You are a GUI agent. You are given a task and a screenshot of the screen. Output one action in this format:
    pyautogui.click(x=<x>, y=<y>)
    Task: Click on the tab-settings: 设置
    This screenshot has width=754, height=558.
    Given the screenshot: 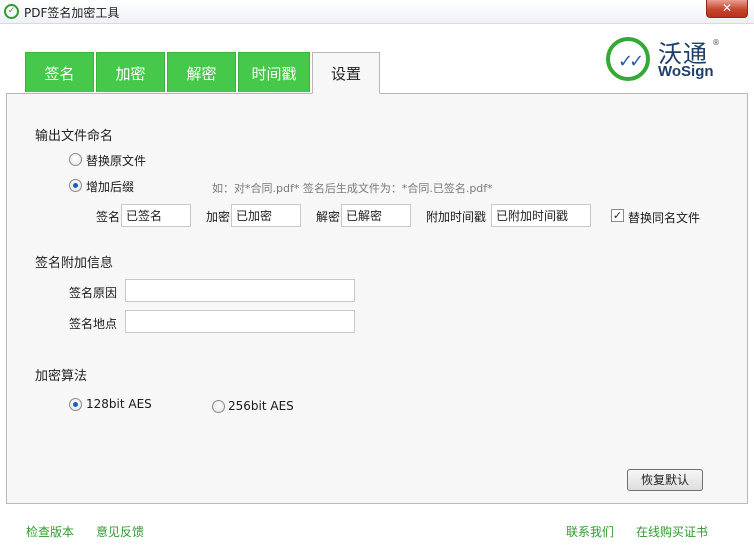 What is the action you would take?
    pyautogui.click(x=346, y=73)
    